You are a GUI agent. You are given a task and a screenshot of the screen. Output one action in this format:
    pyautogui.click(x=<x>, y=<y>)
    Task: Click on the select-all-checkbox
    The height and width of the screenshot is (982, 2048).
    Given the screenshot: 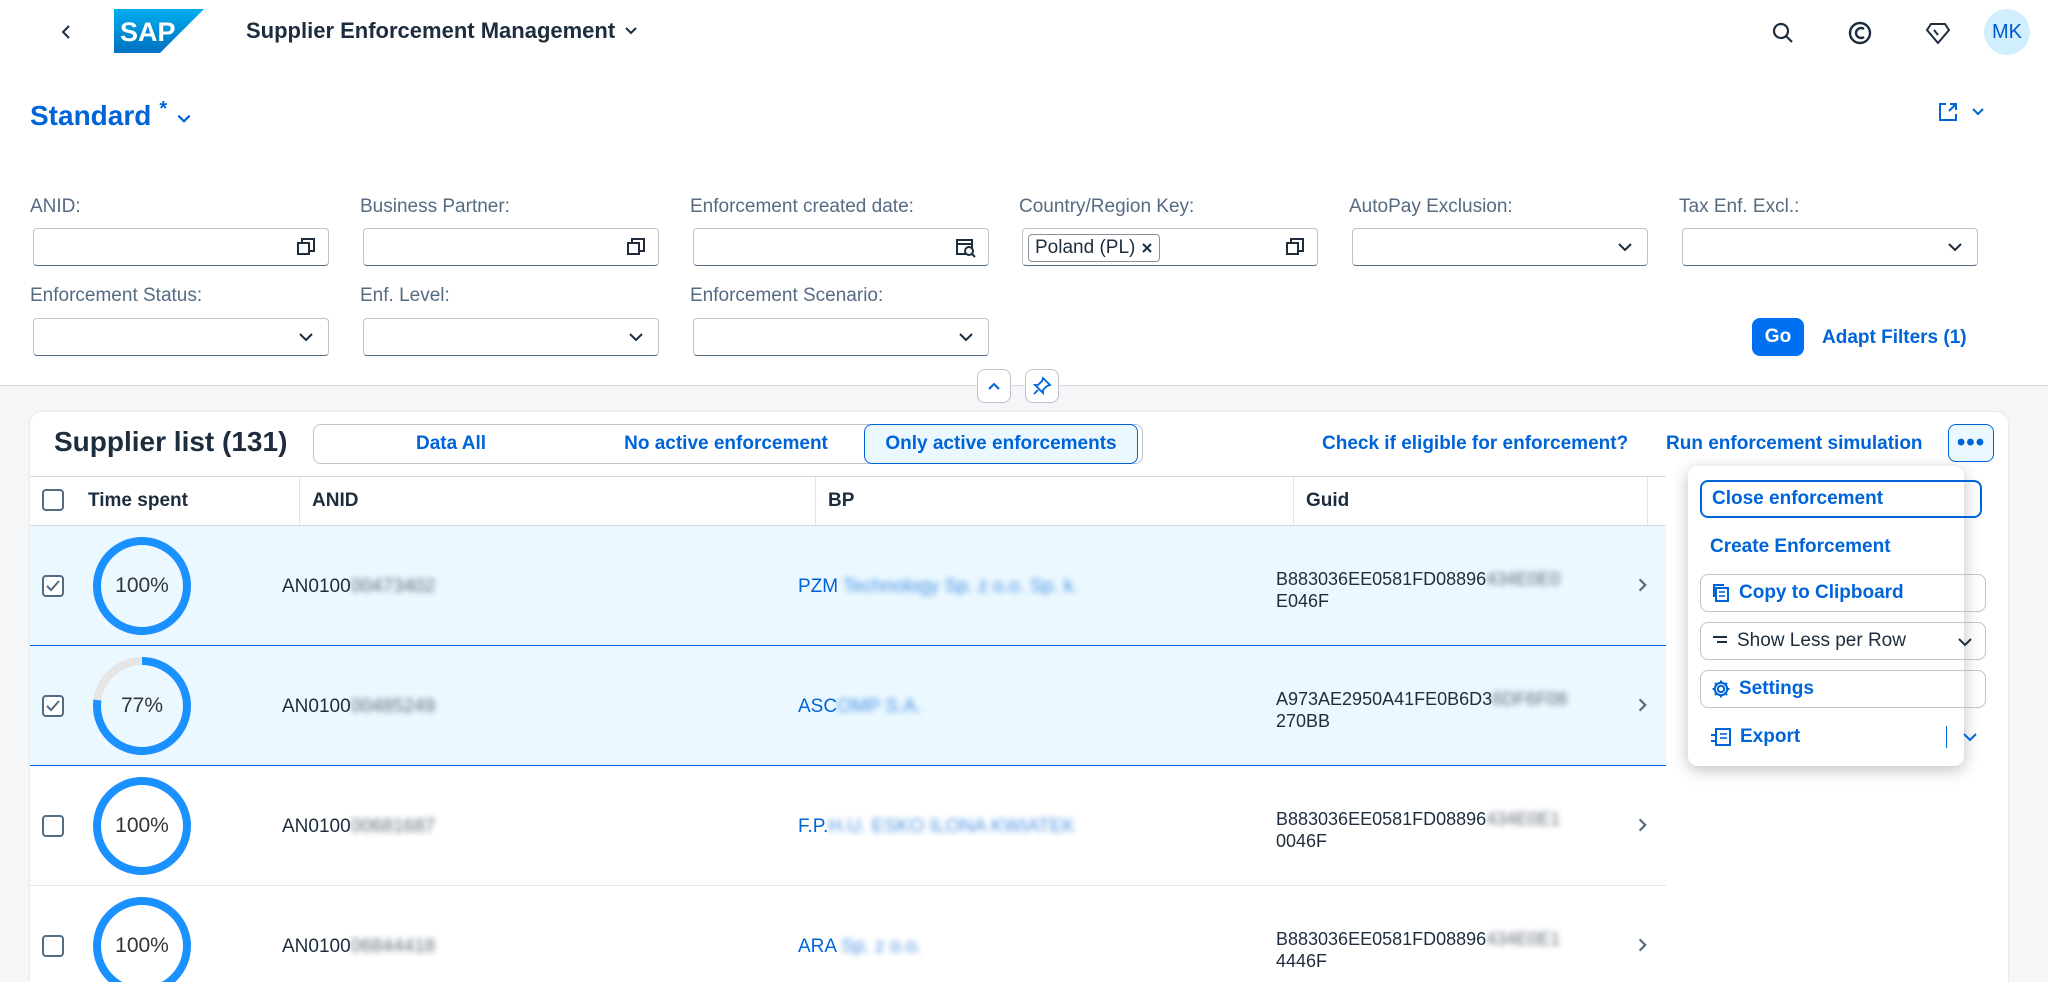 What is the action you would take?
    pyautogui.click(x=53, y=500)
    